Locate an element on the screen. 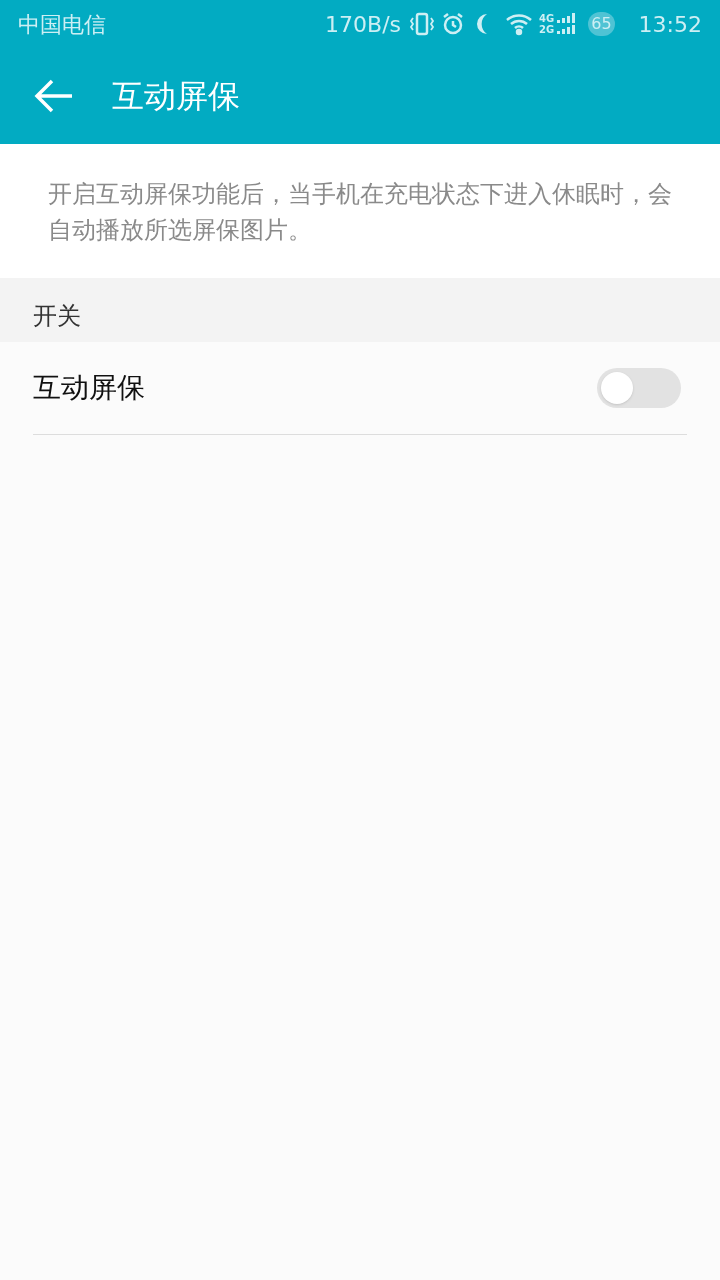 This screenshot has height=1280, width=720. vibrate-icon is located at coordinates (422, 24).